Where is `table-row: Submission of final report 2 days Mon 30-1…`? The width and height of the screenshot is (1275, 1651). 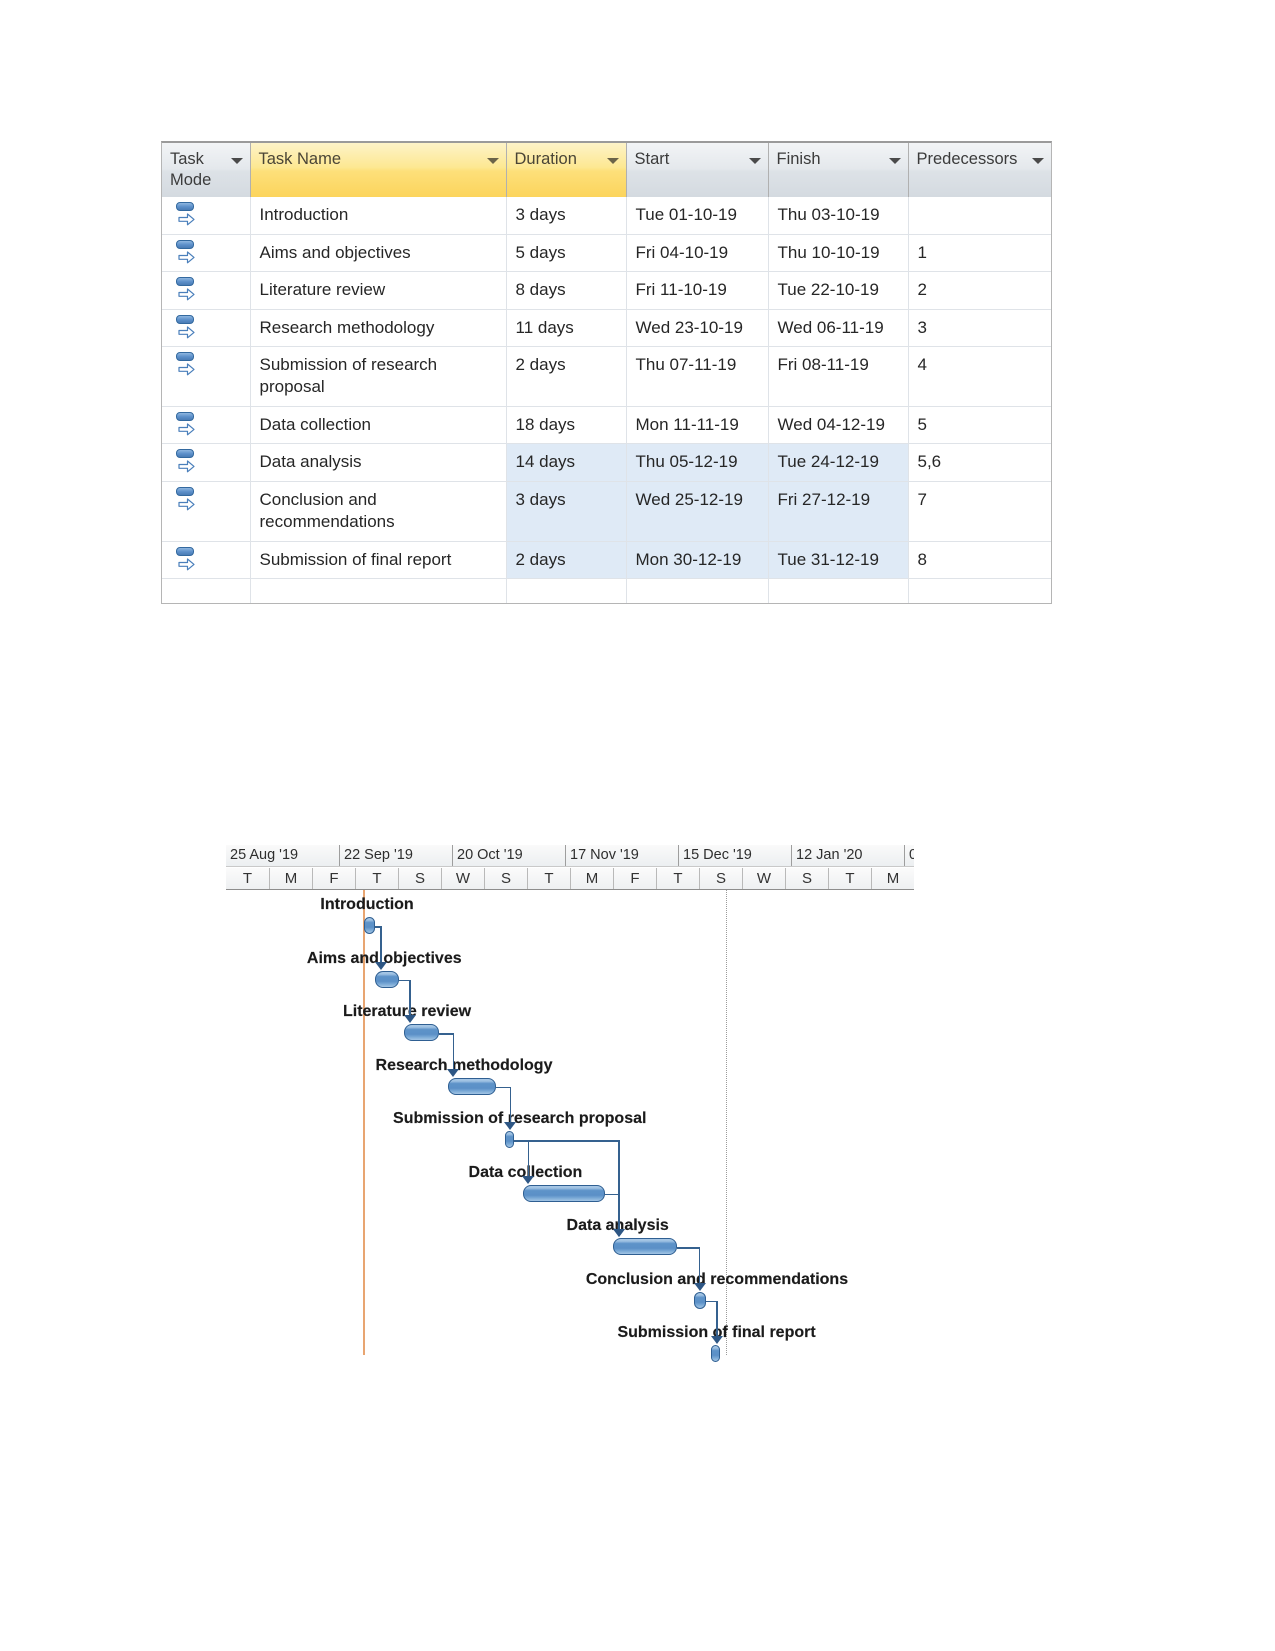
table-row: Submission of final report 2 days Mon 30-1… is located at coordinates (606, 559).